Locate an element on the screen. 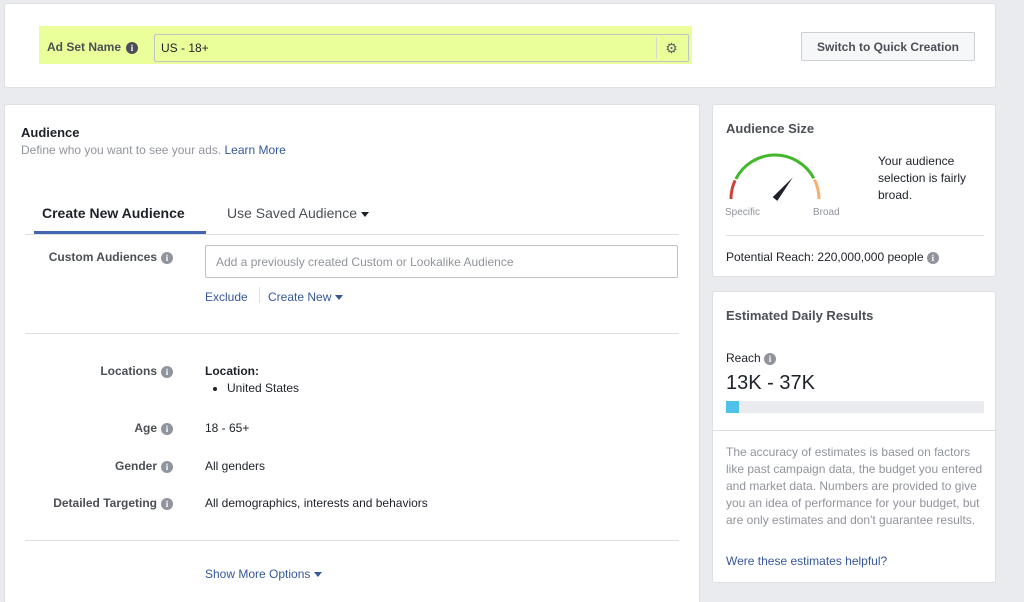 The width and height of the screenshot is (1024, 602). potential-reach: Potential Reach: 220,000,000 people i is located at coordinates (832, 257).